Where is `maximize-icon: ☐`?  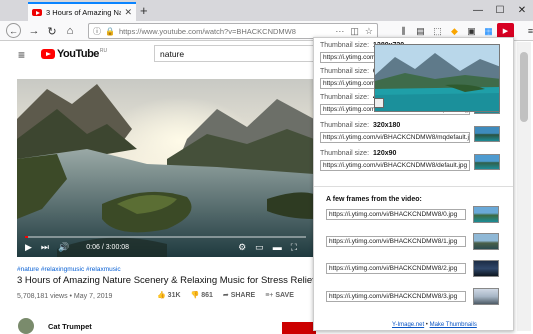 maximize-icon: ☐ is located at coordinates (500, 10).